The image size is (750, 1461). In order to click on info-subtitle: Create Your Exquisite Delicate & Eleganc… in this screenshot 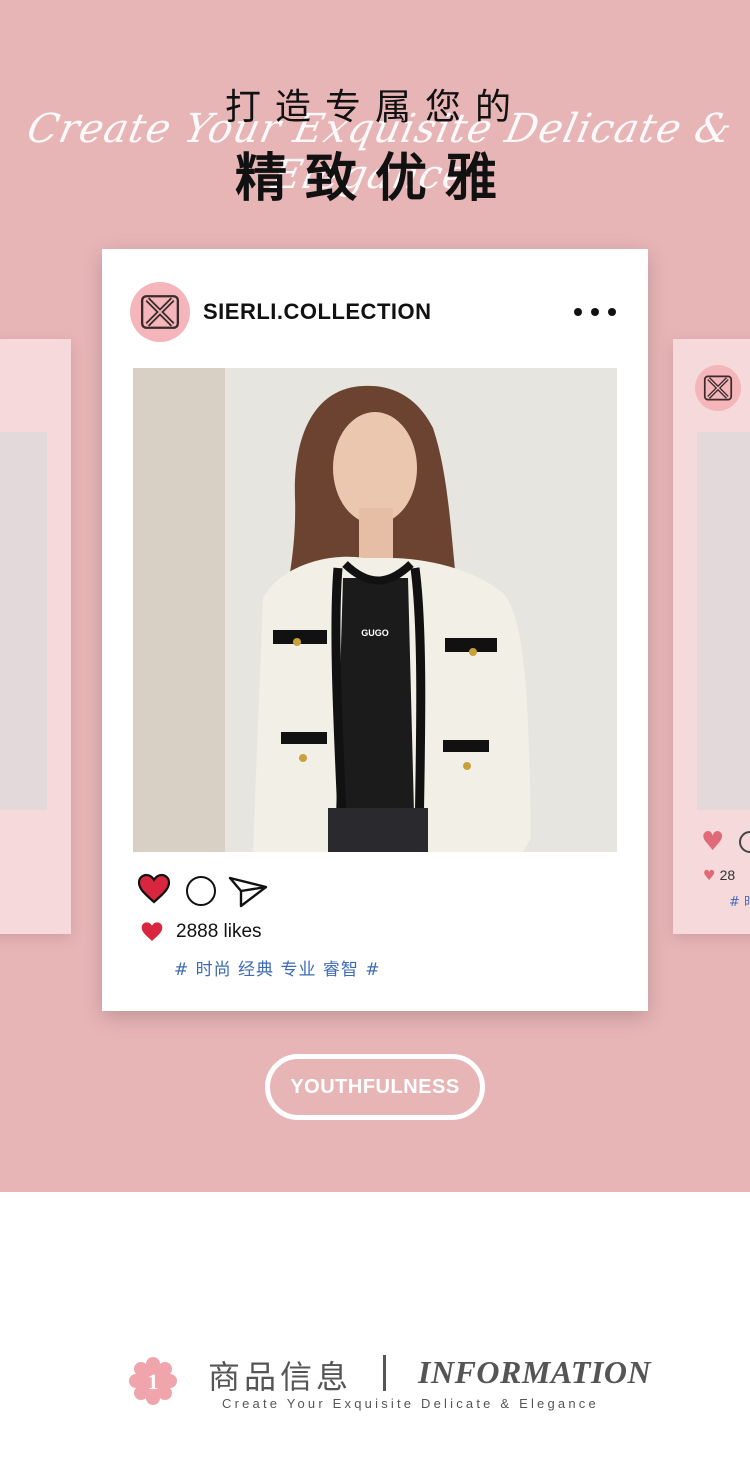, I will do `click(410, 1403)`.